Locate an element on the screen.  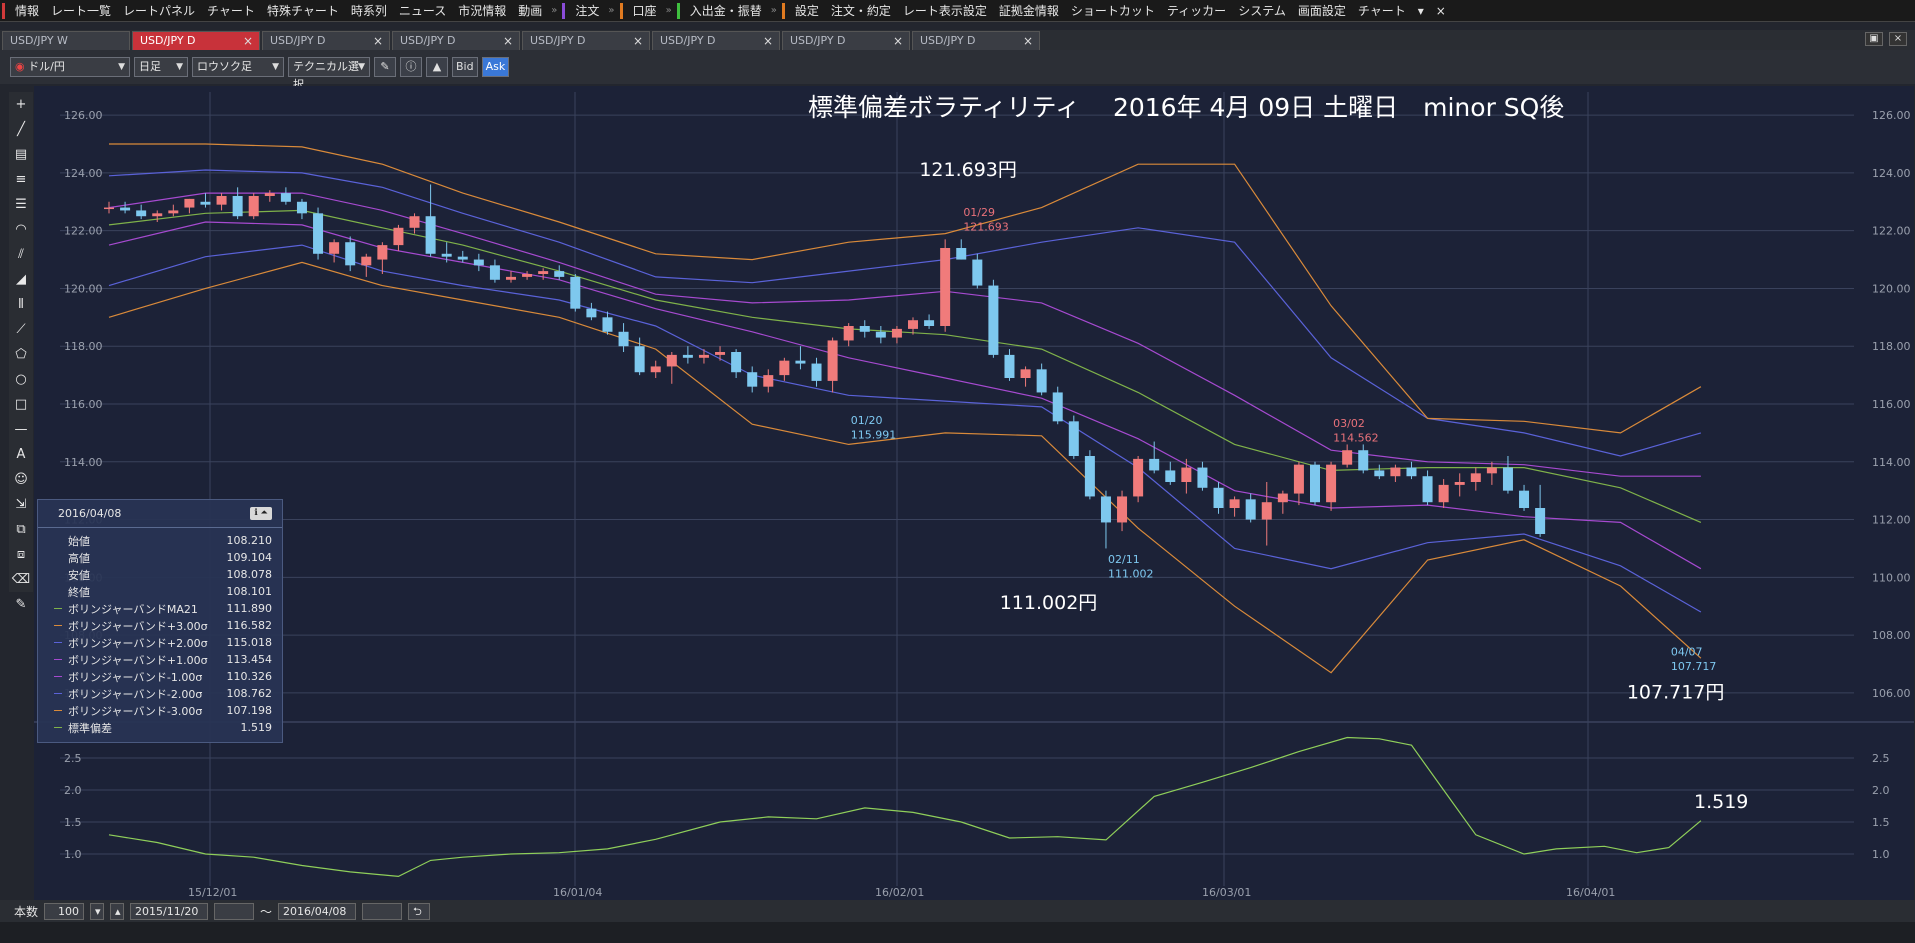
chart-tab: USD/JPY W is located at coordinates (66, 40).